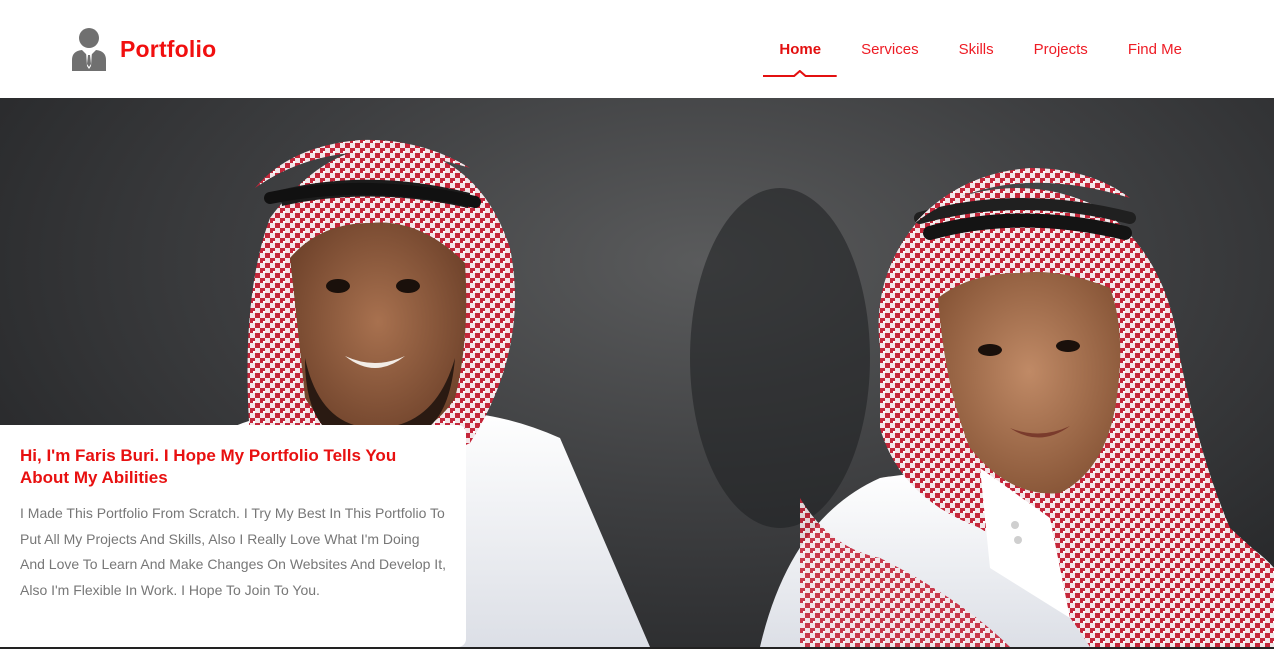 The height and width of the screenshot is (649, 1274). Describe the element at coordinates (800, 74) in the screenshot. I see `active-nav-indicator` at that location.